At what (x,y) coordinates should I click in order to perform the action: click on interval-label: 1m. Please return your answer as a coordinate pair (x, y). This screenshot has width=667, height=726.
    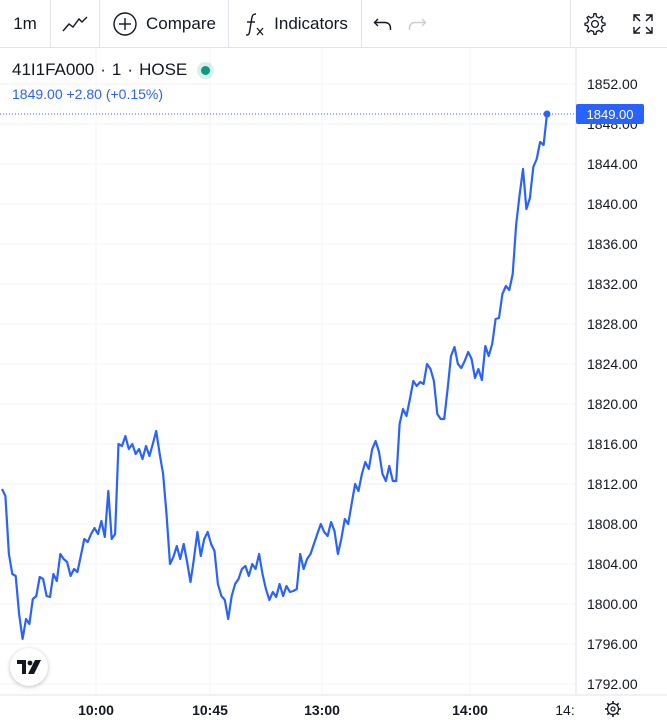
    Looking at the image, I should click on (25, 23).